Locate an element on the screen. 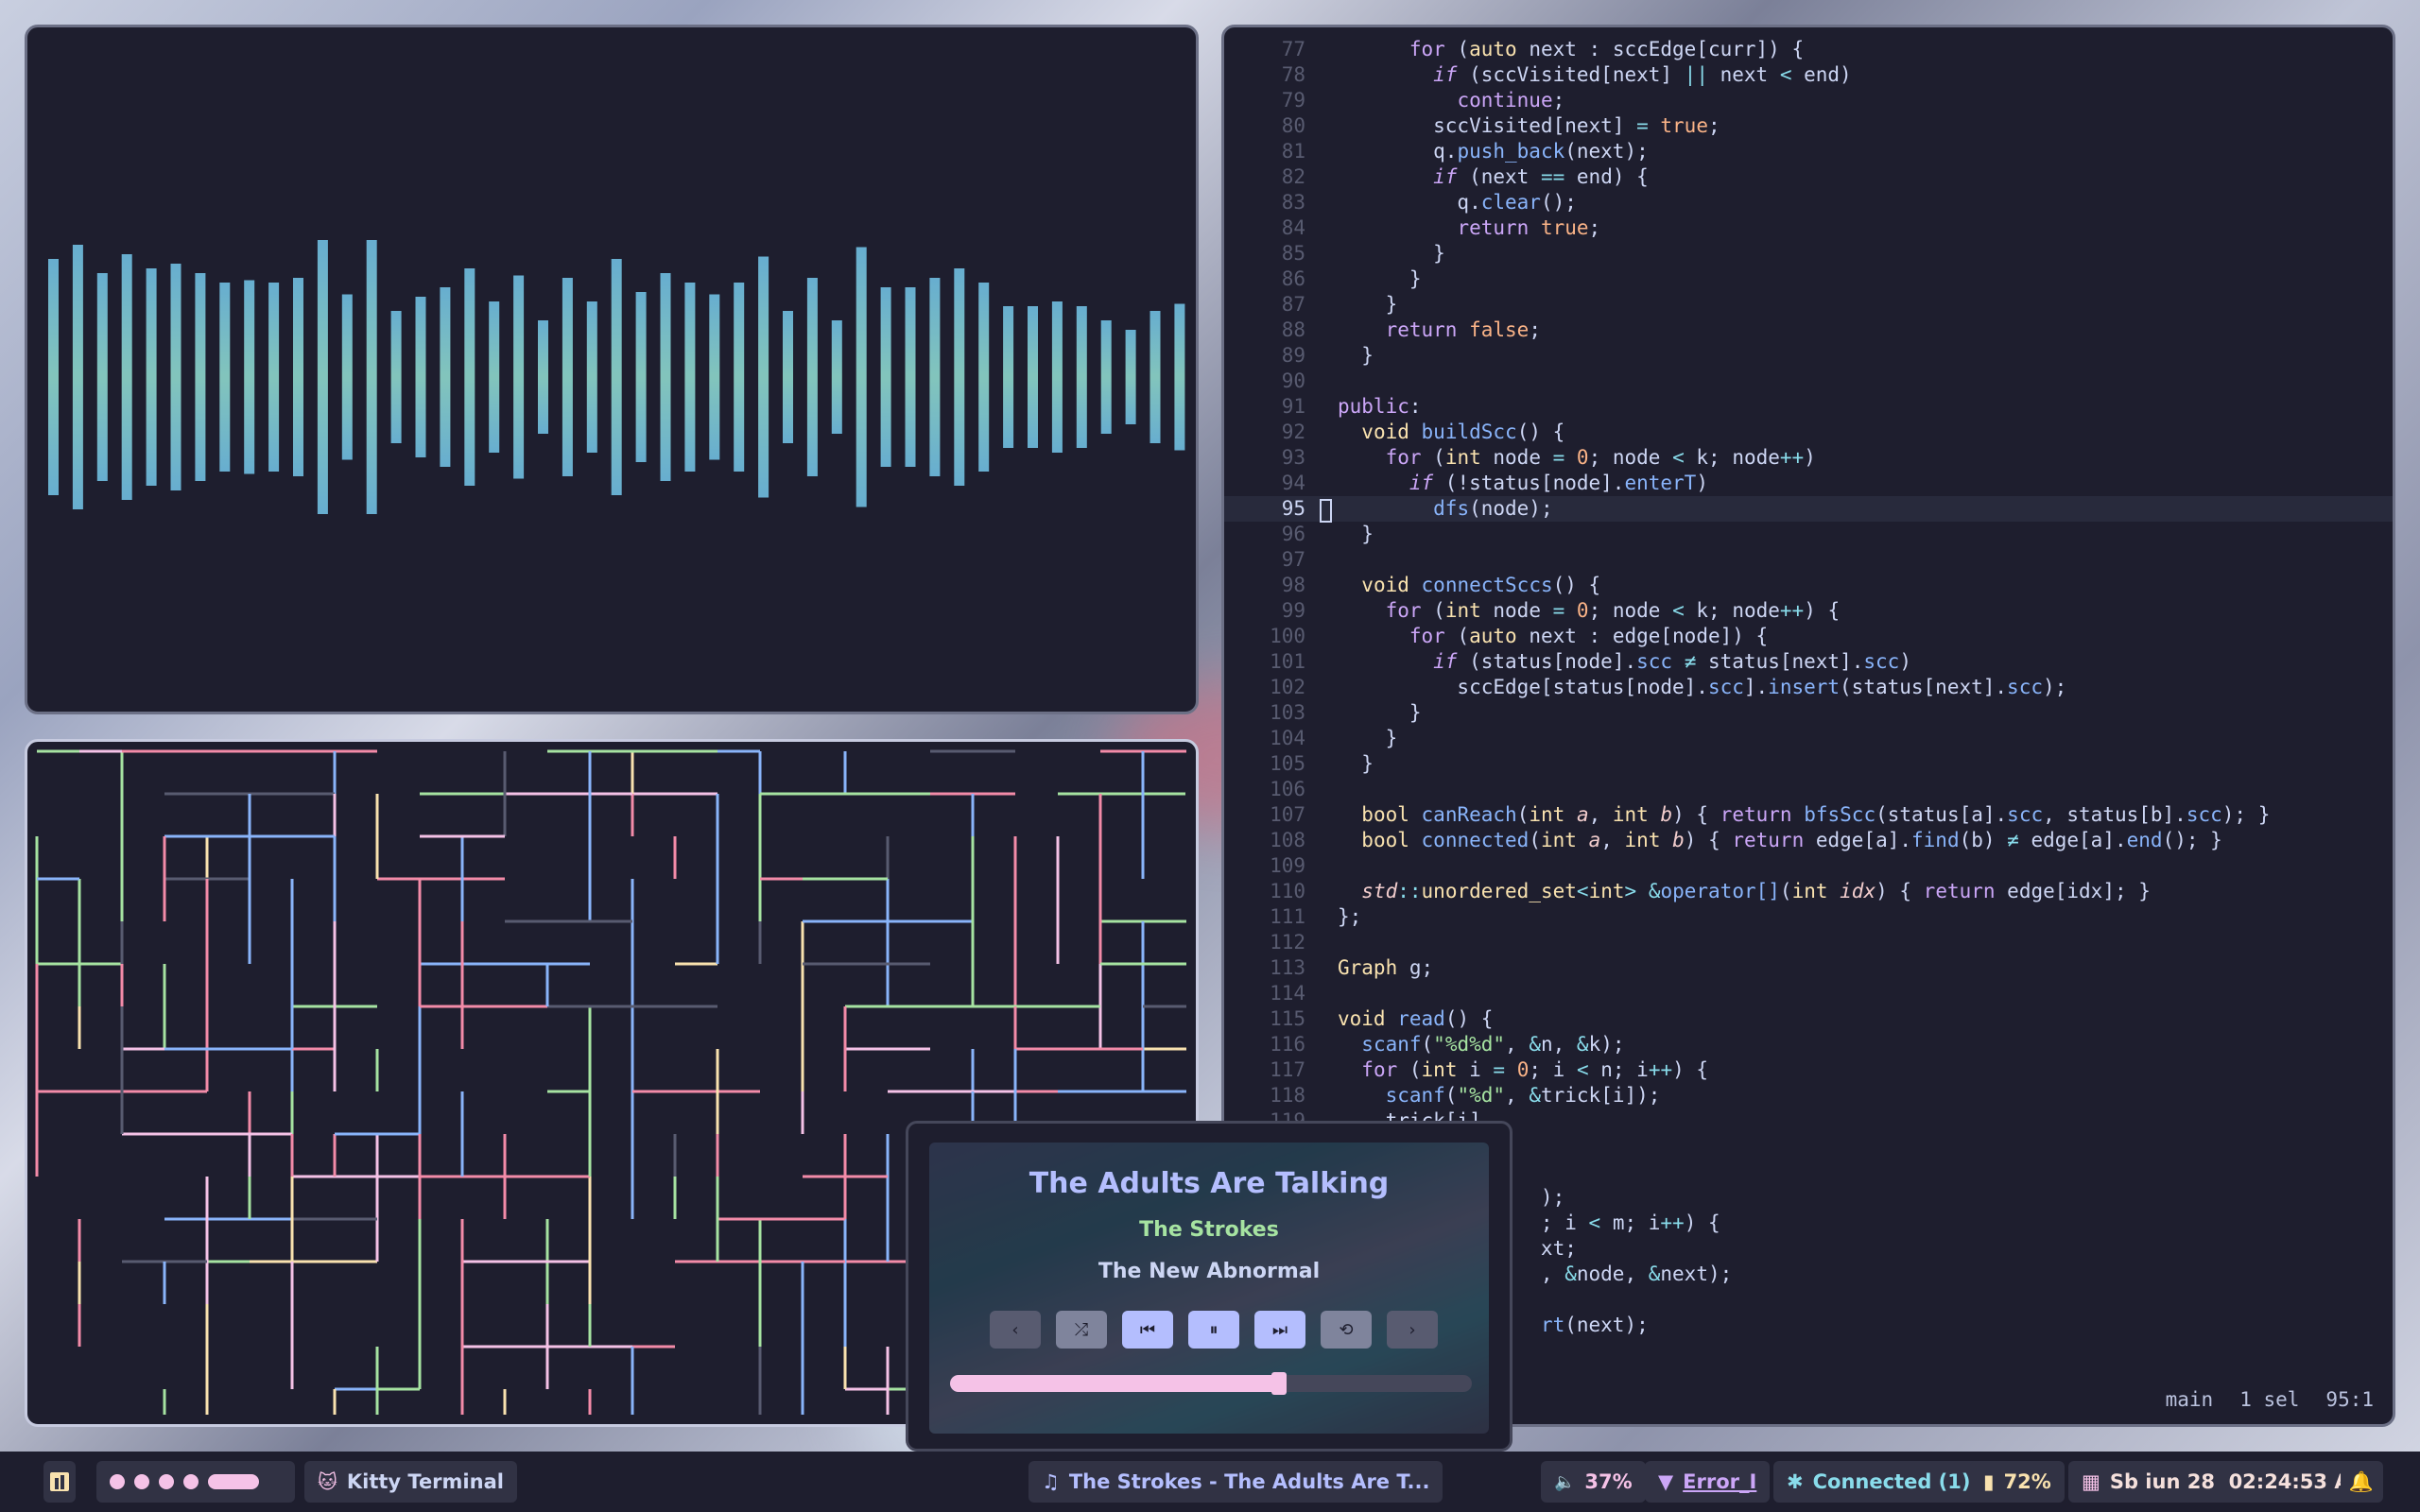 The width and height of the screenshot is (2420, 1512). active-window: 🐱 Kitty Terminal is located at coordinates (410, 1482).